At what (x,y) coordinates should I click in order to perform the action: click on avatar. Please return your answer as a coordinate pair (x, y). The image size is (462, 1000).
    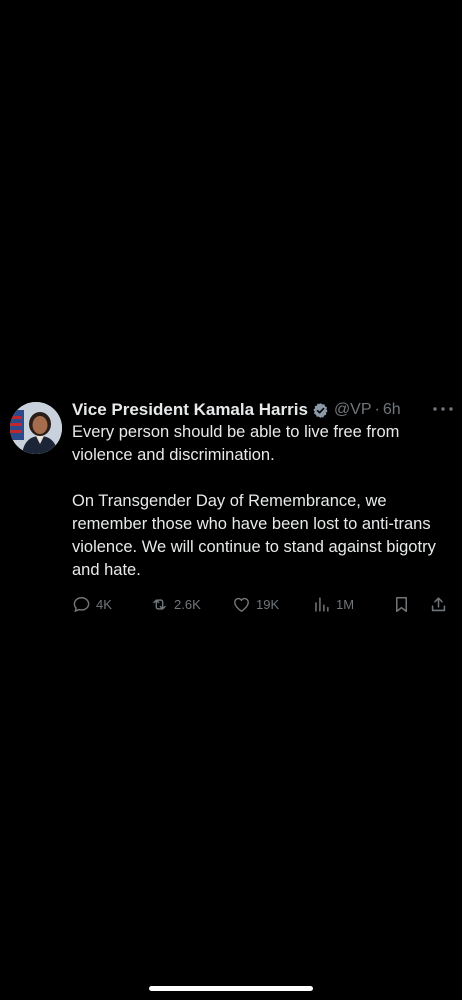
    Looking at the image, I should click on (36, 428).